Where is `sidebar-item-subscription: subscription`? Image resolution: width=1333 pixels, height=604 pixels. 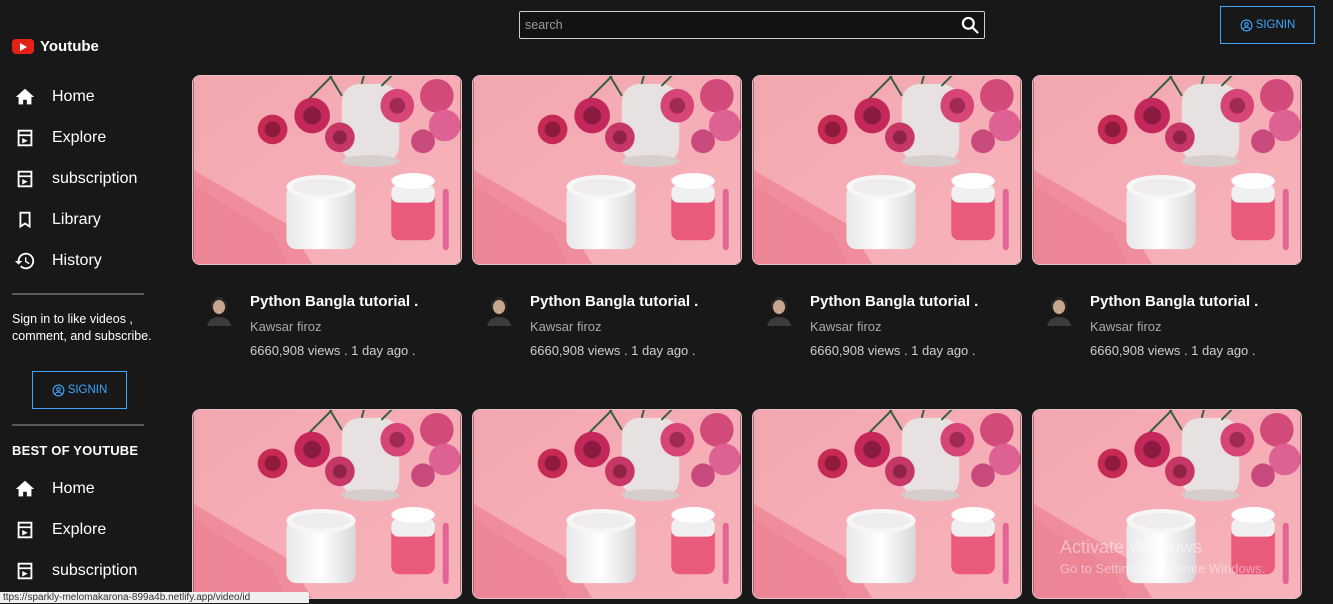 sidebar-item-subscription: subscription is located at coordinates (75, 179).